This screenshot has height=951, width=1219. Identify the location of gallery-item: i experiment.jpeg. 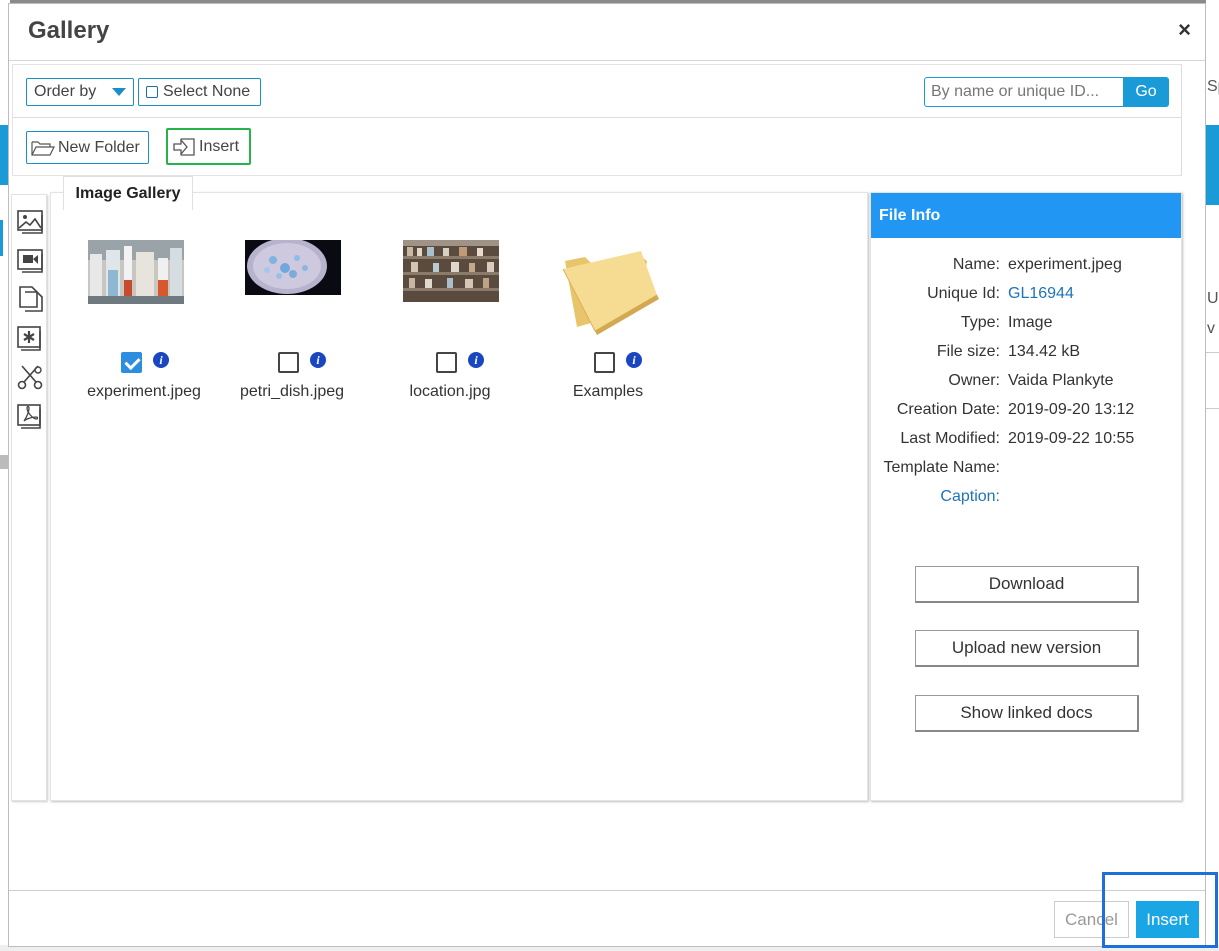
(135, 303).